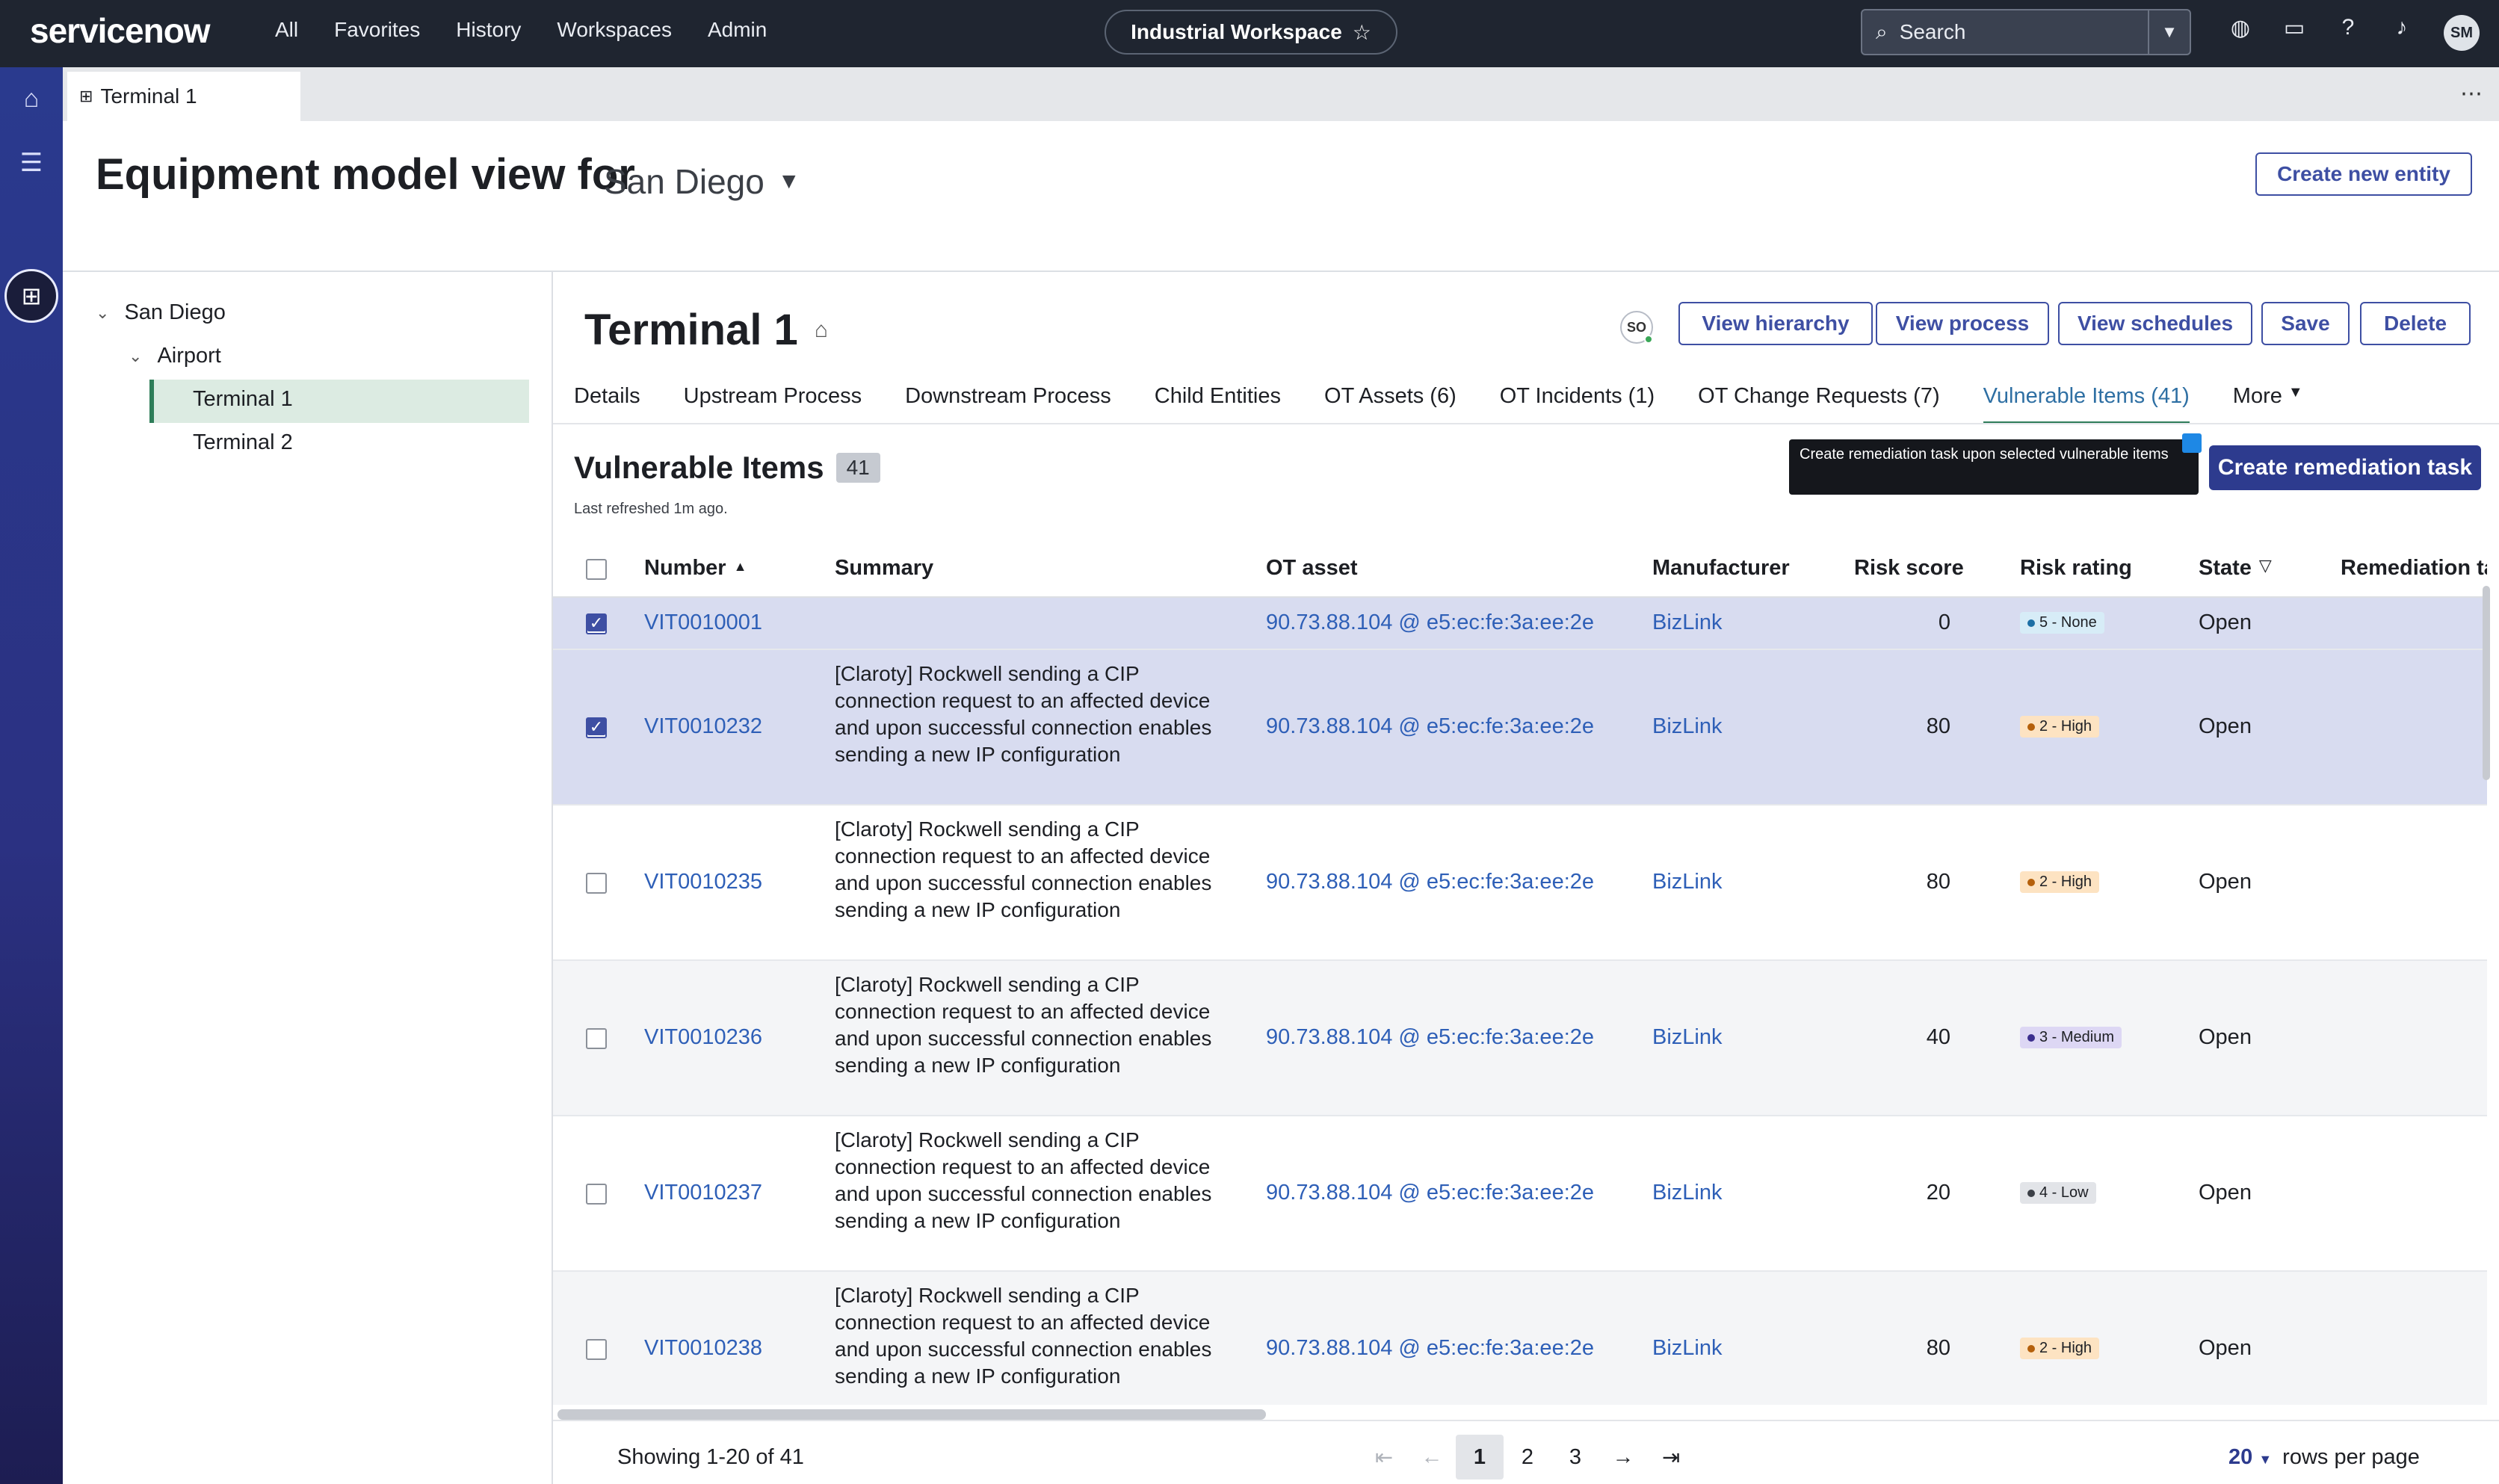 This screenshot has height=1484, width=2499. Describe the element at coordinates (597, 569) in the screenshot. I see `select-all-checkbox` at that location.